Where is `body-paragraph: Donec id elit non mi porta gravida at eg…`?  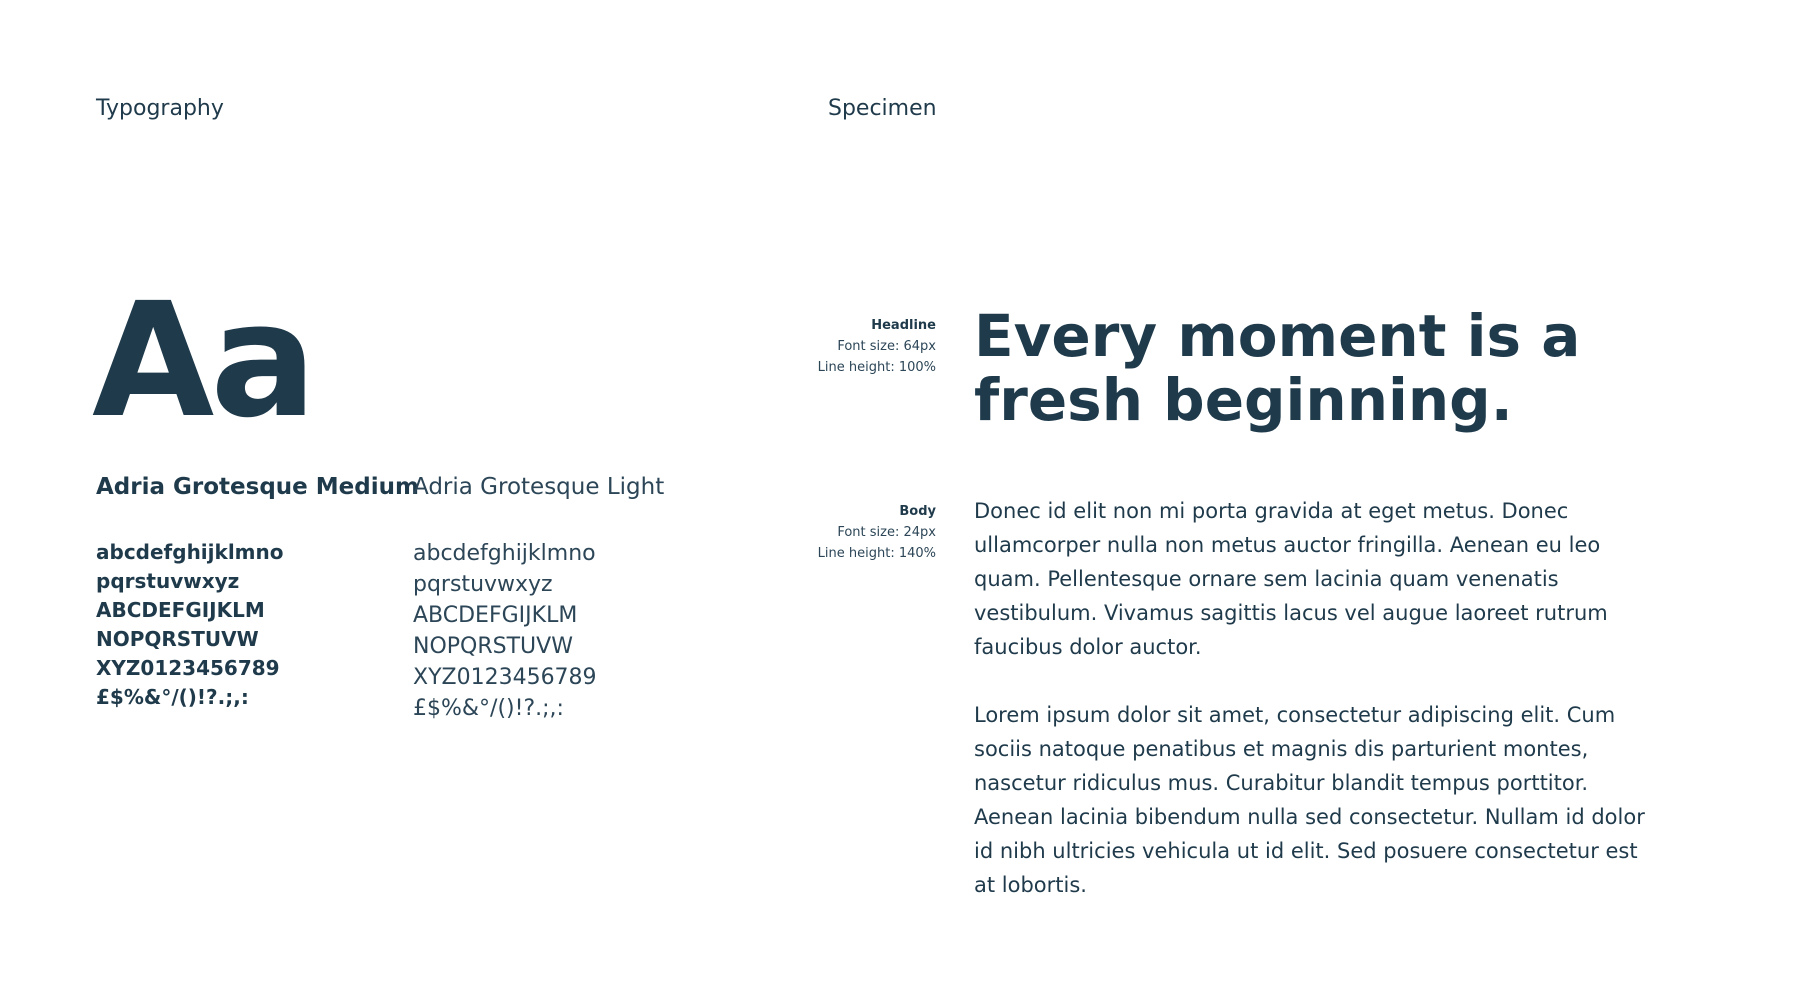 body-paragraph: Donec id elit non mi porta gravida at eg… is located at coordinates (1291, 579).